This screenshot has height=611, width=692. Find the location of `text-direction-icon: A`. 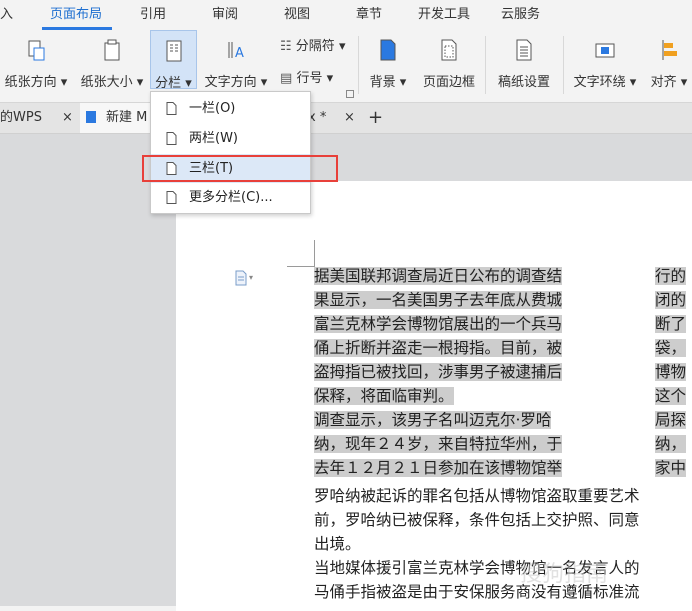

text-direction-icon: A is located at coordinates (236, 51).